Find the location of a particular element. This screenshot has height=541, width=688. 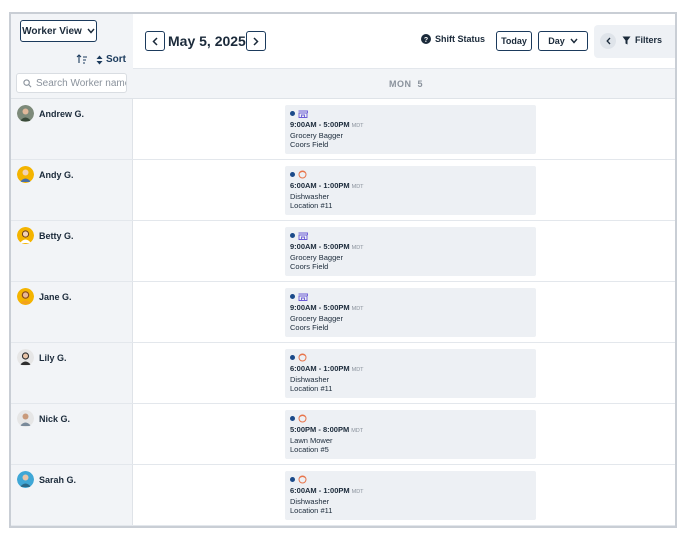

shift-status-label: Shift Status is located at coordinates (460, 39).